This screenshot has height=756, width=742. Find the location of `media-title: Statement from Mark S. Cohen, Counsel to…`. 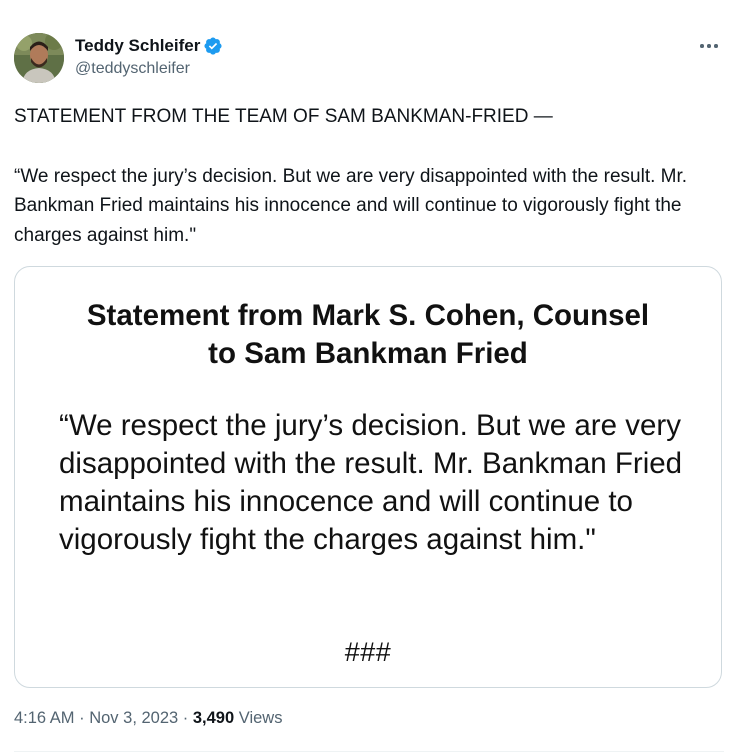

media-title: Statement from Mark S. Cohen, Counsel to… is located at coordinates (368, 335).